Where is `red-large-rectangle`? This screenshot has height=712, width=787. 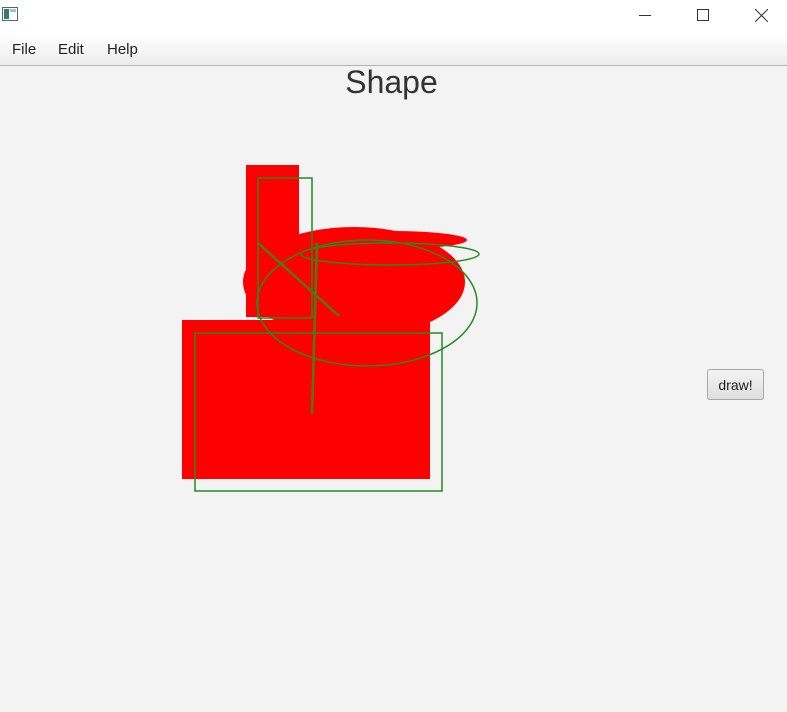 red-large-rectangle is located at coordinates (306, 399).